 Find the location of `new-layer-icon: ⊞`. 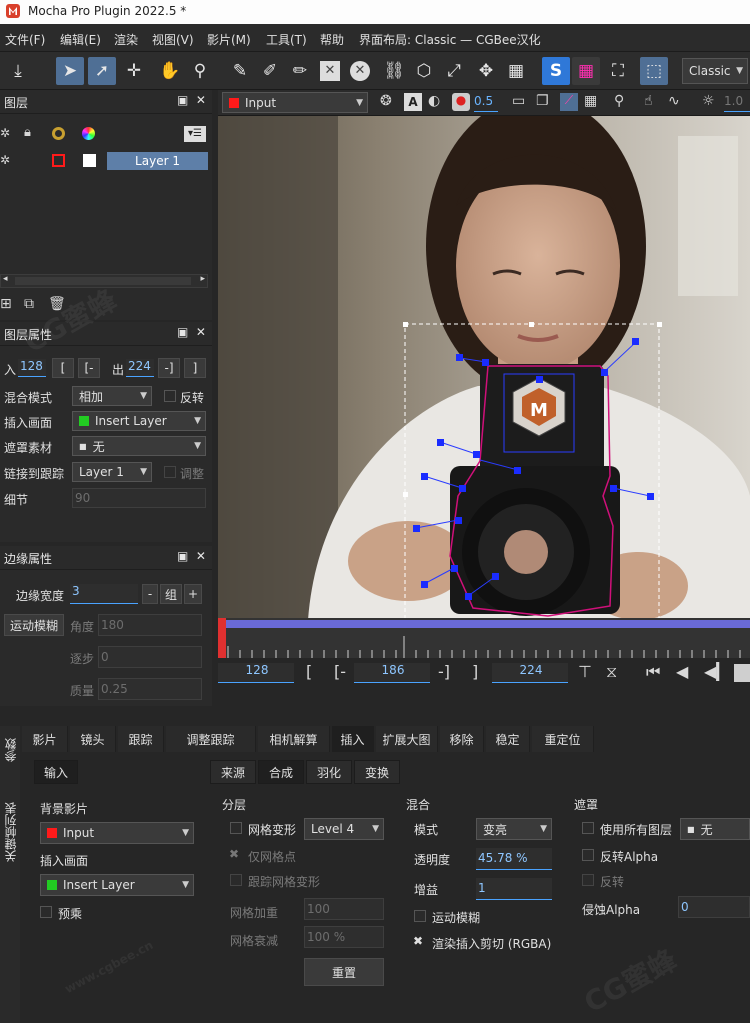

new-layer-icon: ⊞ is located at coordinates (6, 304).